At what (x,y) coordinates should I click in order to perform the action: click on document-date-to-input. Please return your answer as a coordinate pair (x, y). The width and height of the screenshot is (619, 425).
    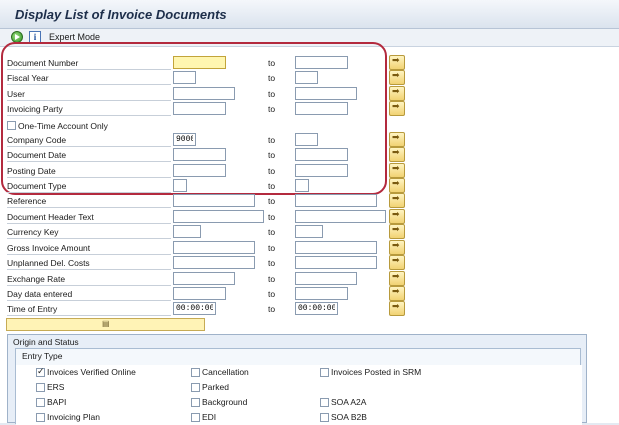
    Looking at the image, I should click on (321, 154).